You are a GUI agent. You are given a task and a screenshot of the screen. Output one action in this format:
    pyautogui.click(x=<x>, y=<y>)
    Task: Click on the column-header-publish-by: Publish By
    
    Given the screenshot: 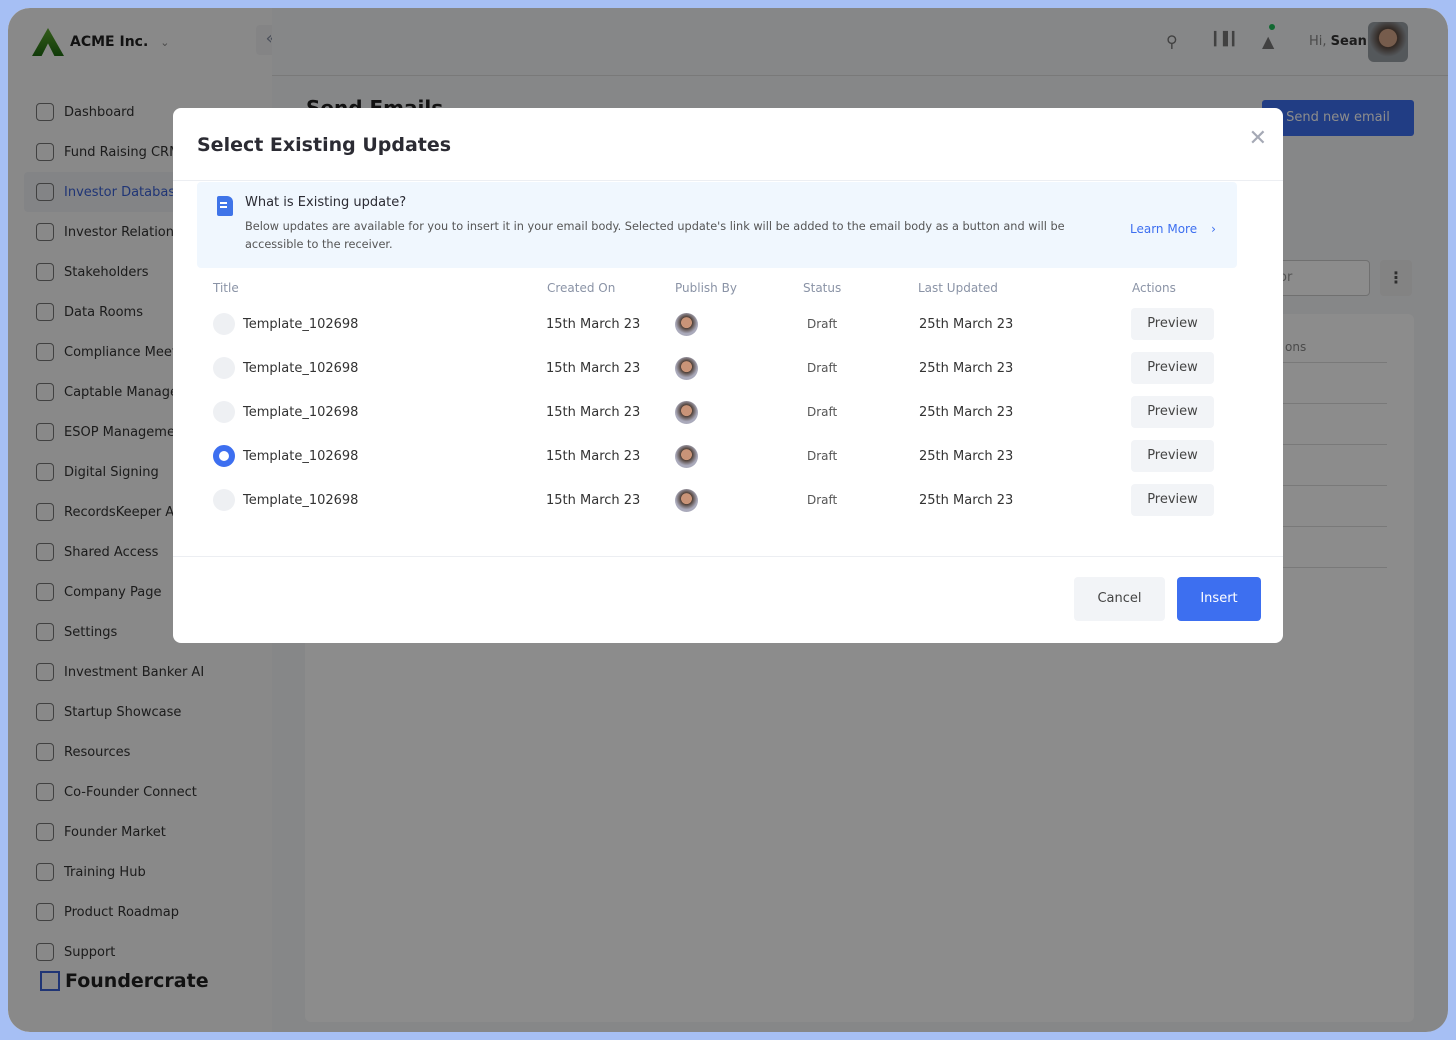 What is the action you would take?
    pyautogui.click(x=706, y=288)
    